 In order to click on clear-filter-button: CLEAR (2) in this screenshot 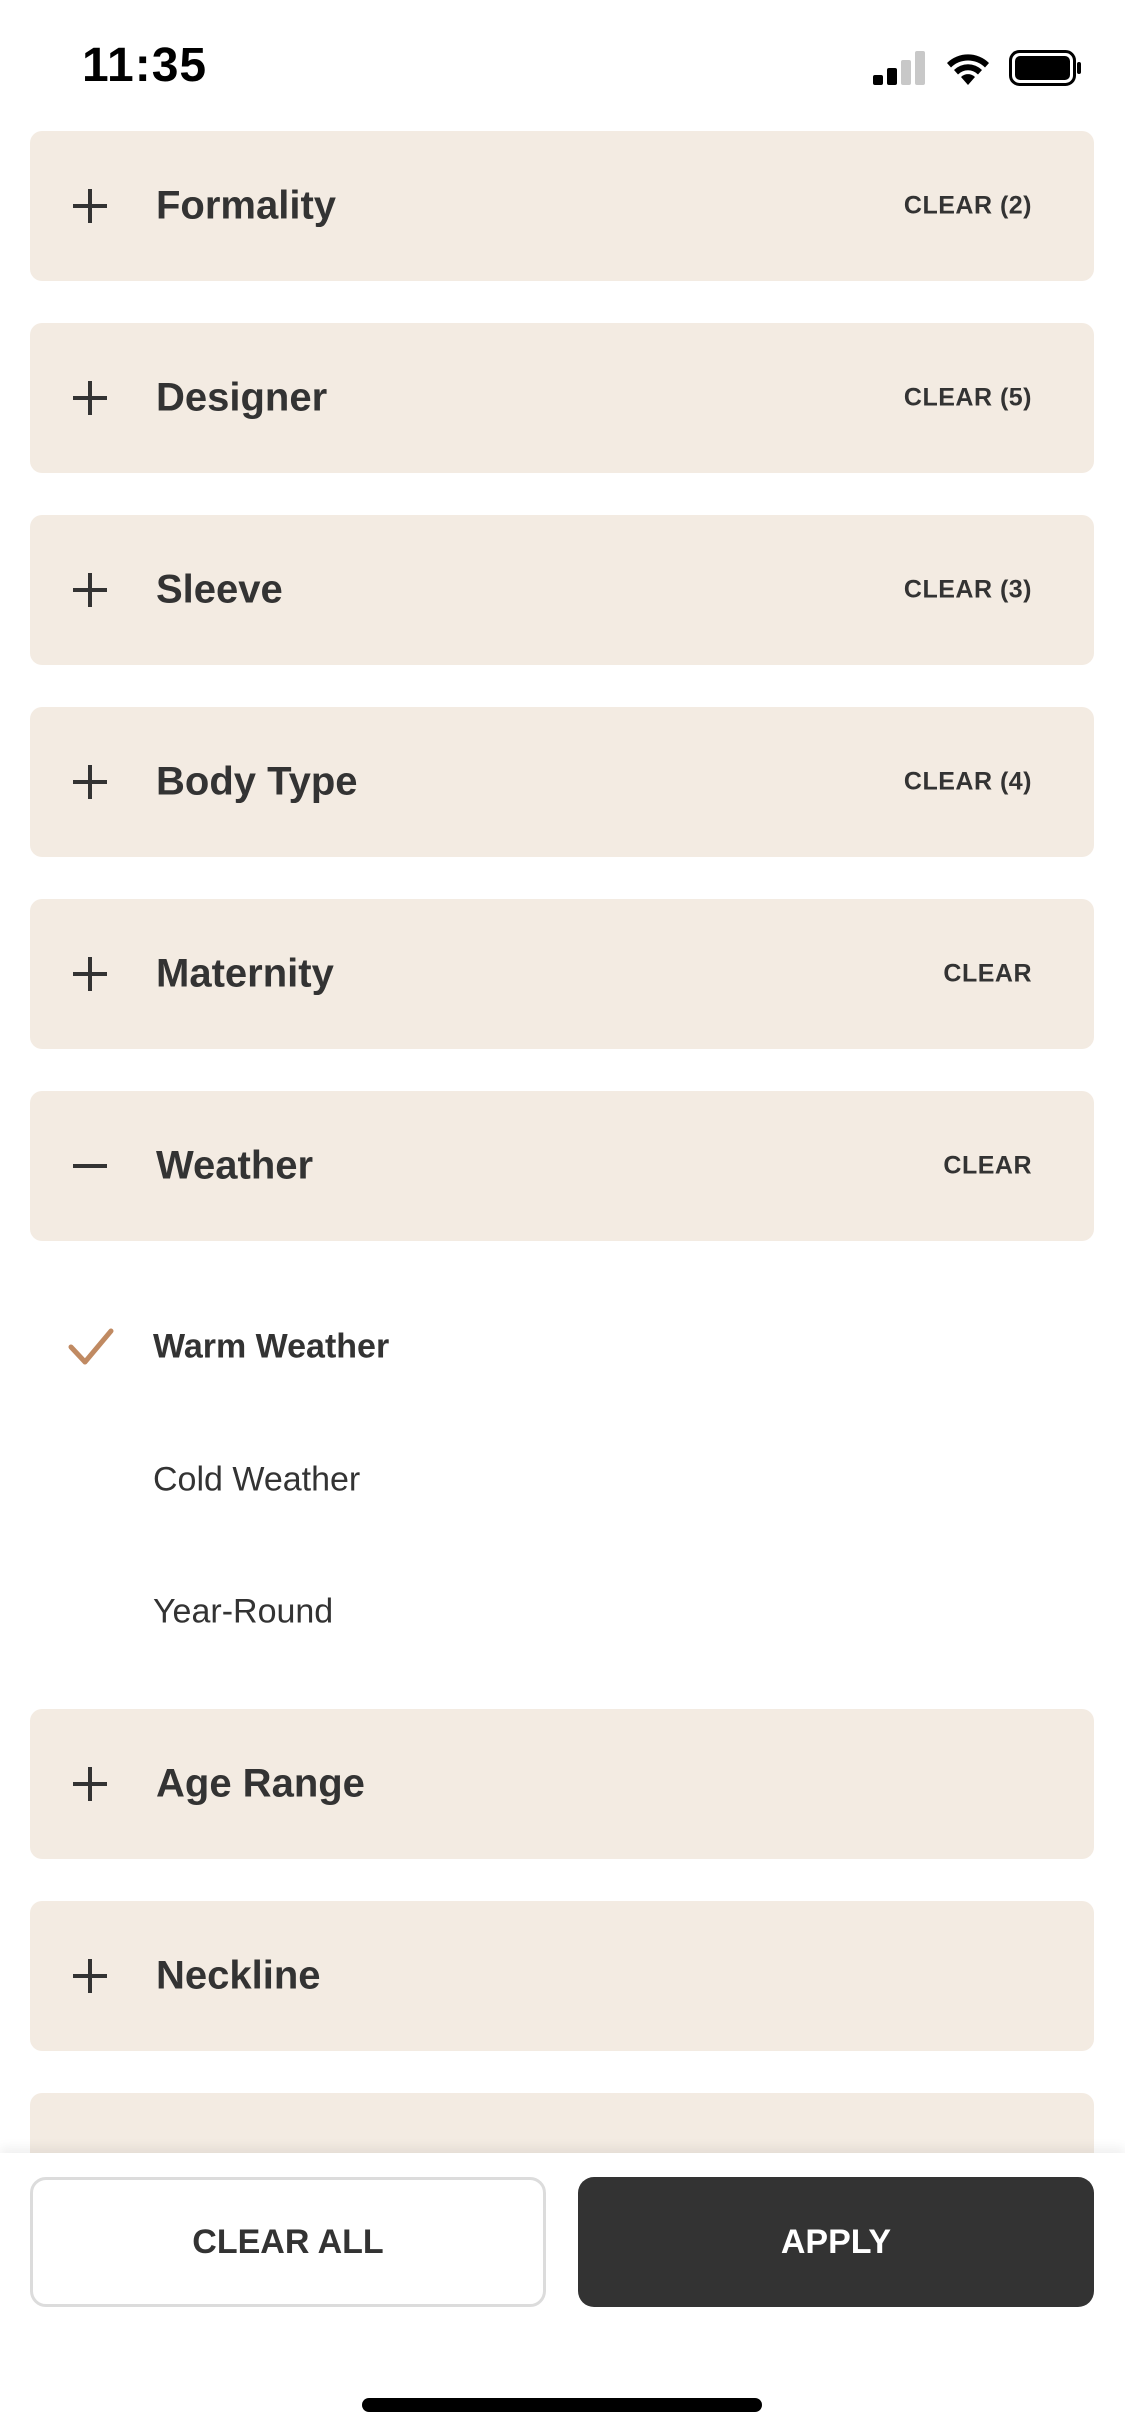, I will do `click(968, 206)`.